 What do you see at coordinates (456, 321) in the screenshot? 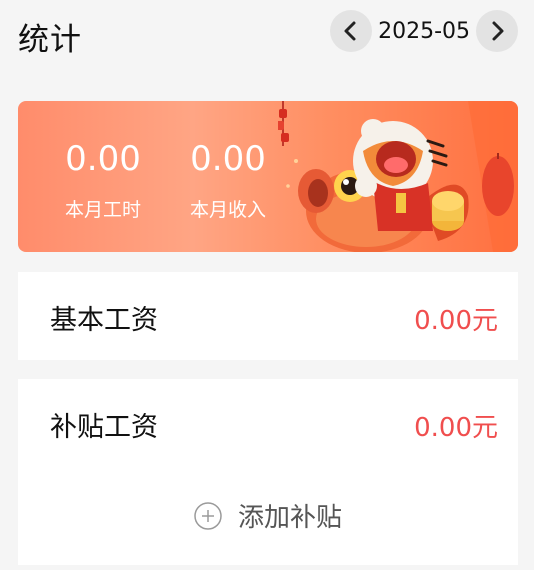
I see `basic-wage-value: 0.00元` at bounding box center [456, 321].